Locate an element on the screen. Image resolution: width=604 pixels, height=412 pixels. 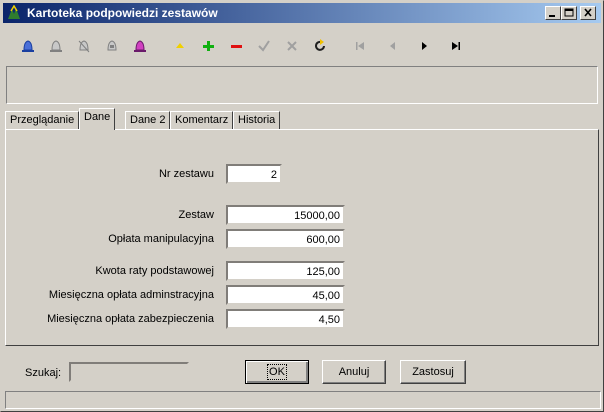
bell-blue-icon is located at coordinates (28, 46).